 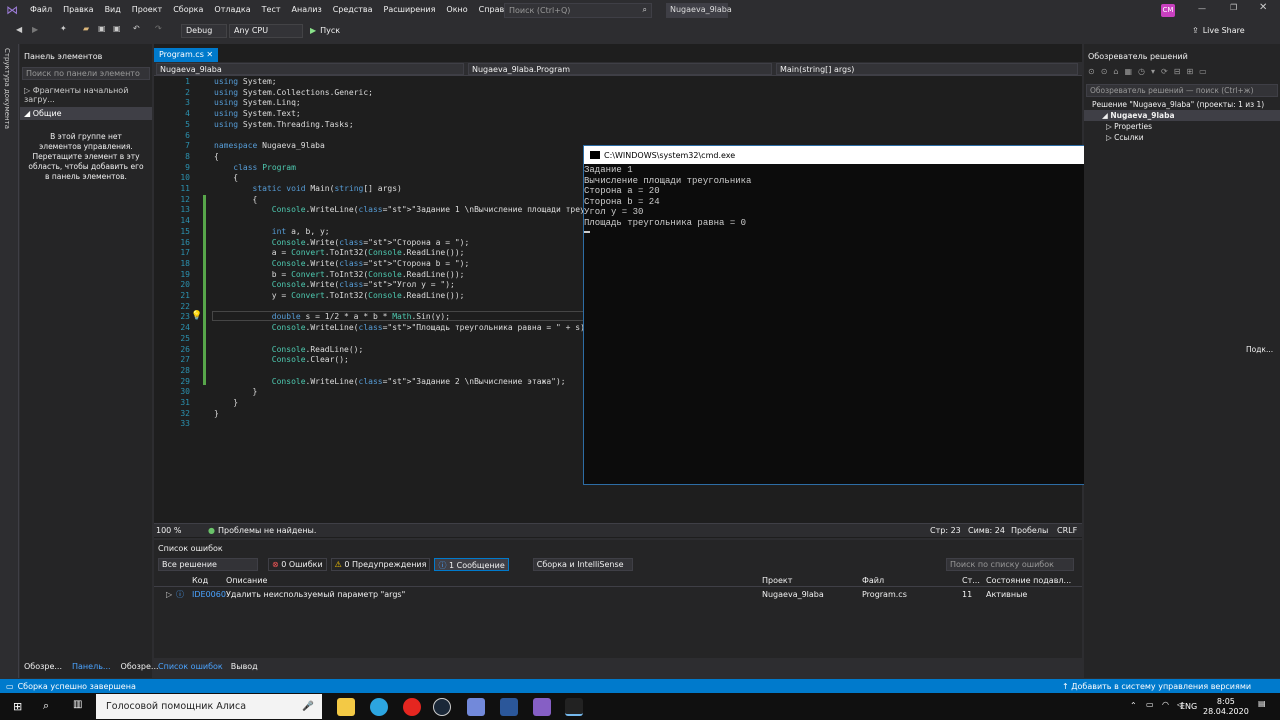 What do you see at coordinates (1150, 704) in the screenshot?
I see `network-icon: ▭` at bounding box center [1150, 704].